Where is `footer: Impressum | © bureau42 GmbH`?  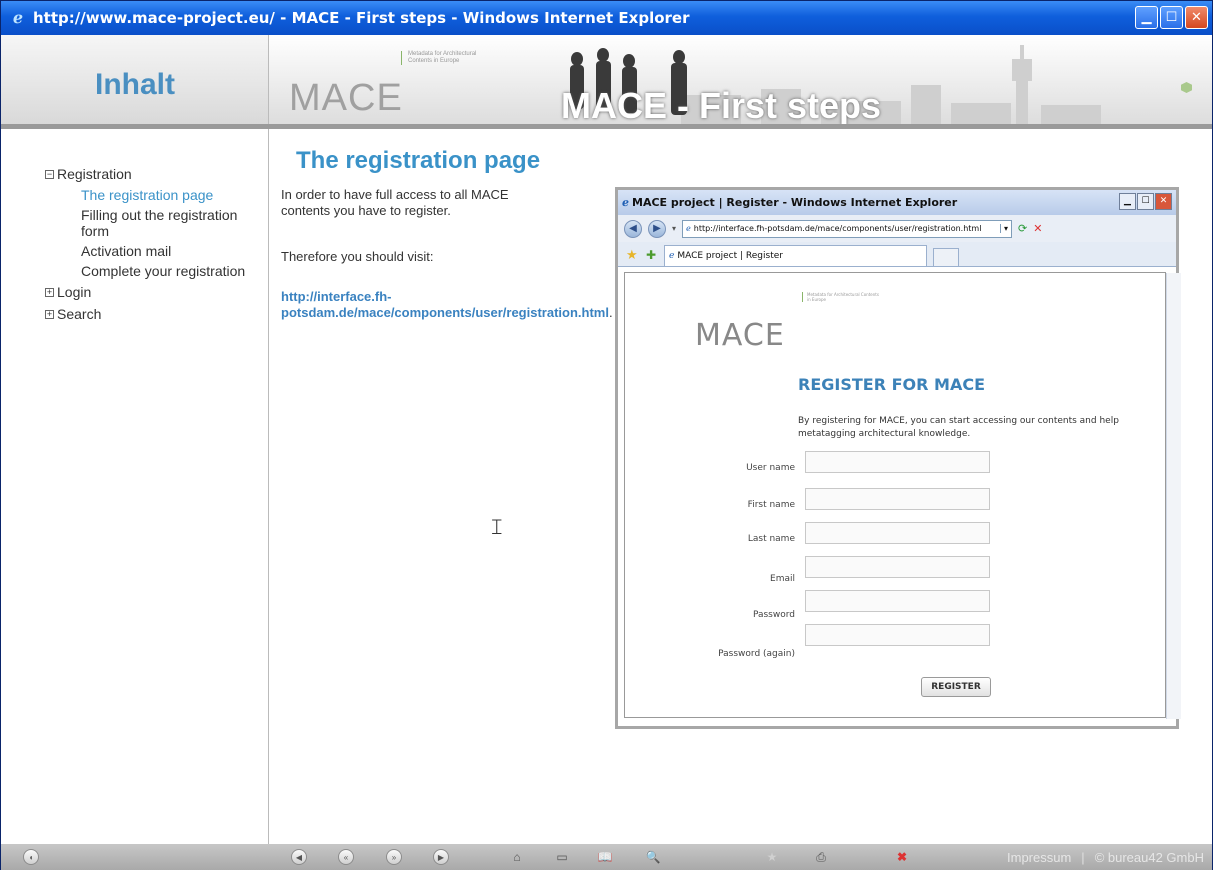
footer: Impressum | © bureau42 GmbH is located at coordinates (1105, 857).